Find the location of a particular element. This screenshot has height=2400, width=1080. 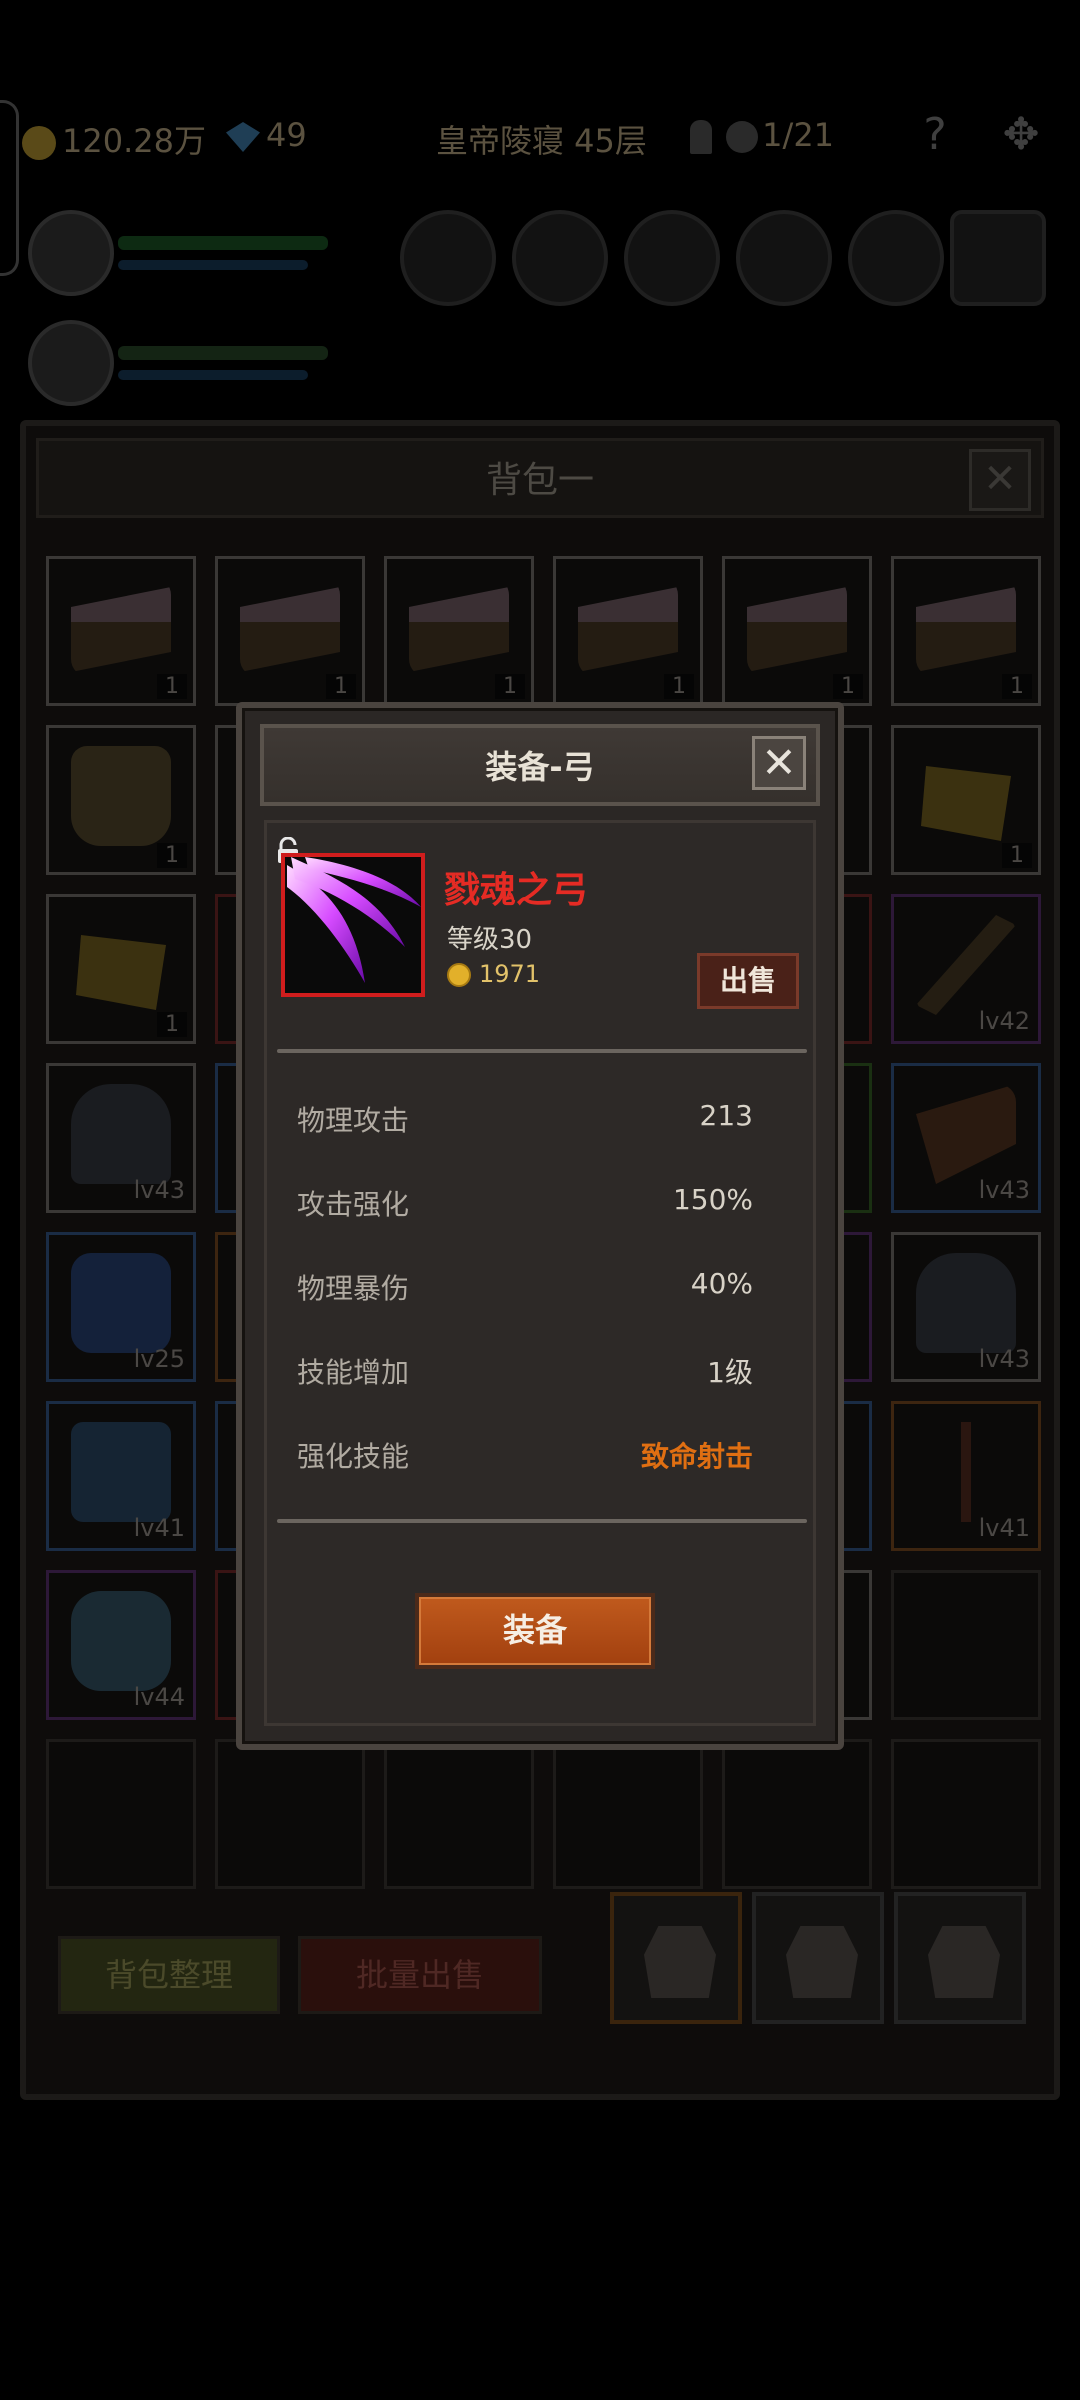

top-resource-bar: 120.28万 49 皇帝陵寝 45层 1/21 ? ✥ is located at coordinates (540, 137).